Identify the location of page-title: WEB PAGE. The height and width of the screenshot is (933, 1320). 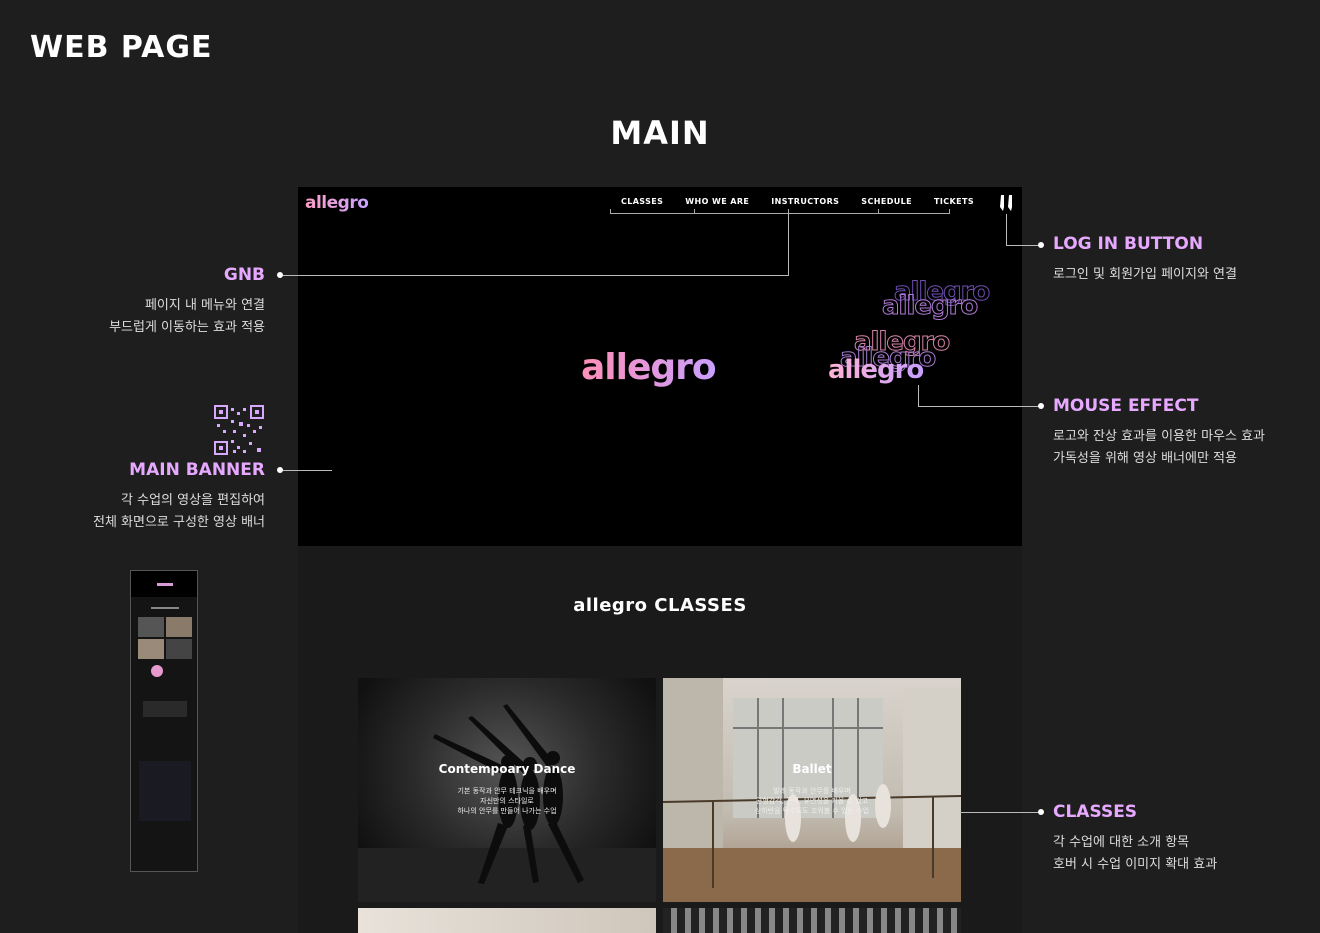
(121, 47).